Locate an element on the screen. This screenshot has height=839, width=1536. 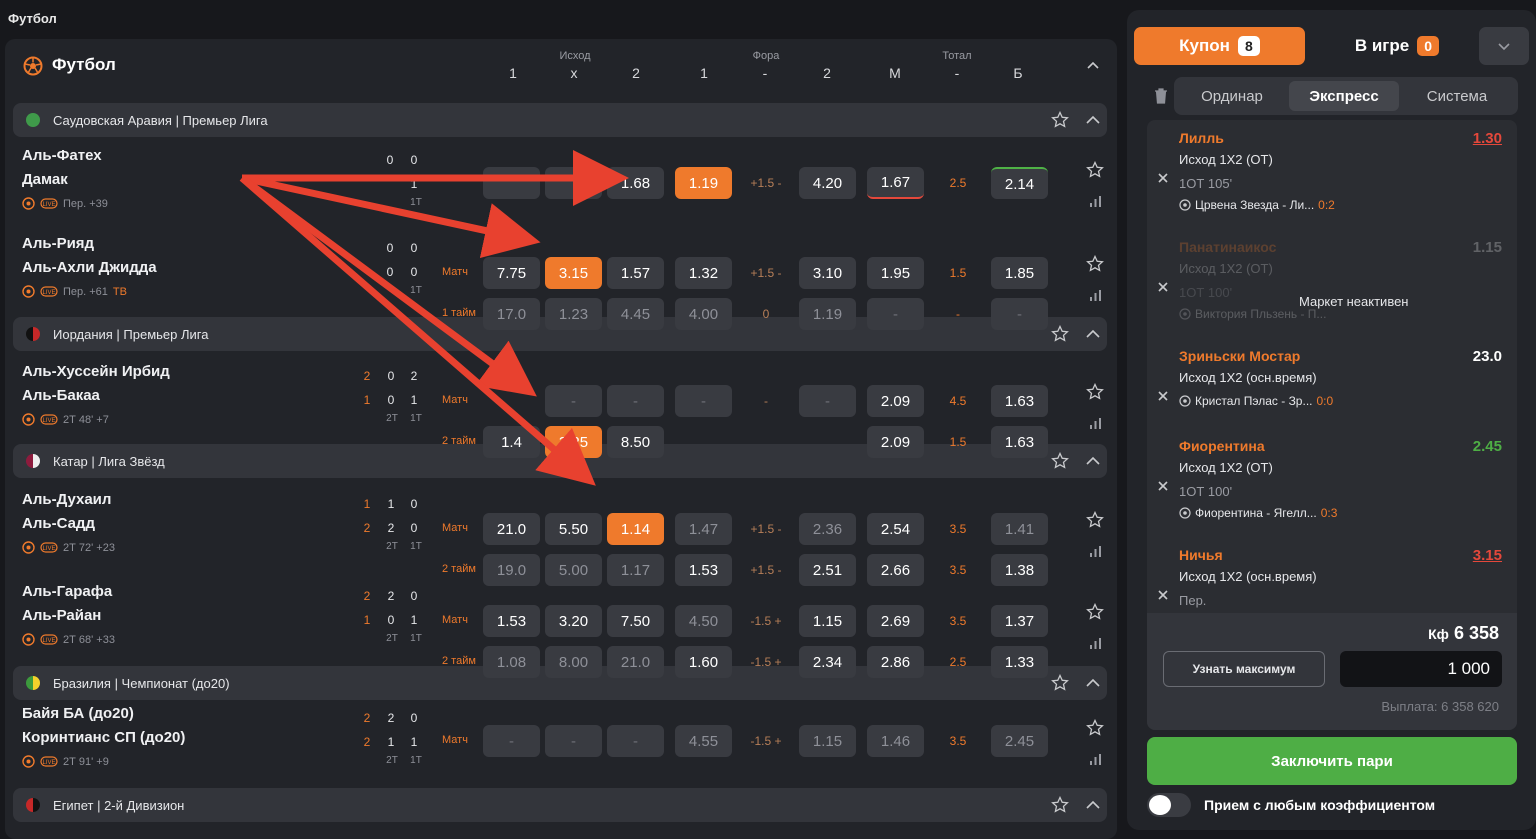
any-odds-toggle is located at coordinates (1169, 805).